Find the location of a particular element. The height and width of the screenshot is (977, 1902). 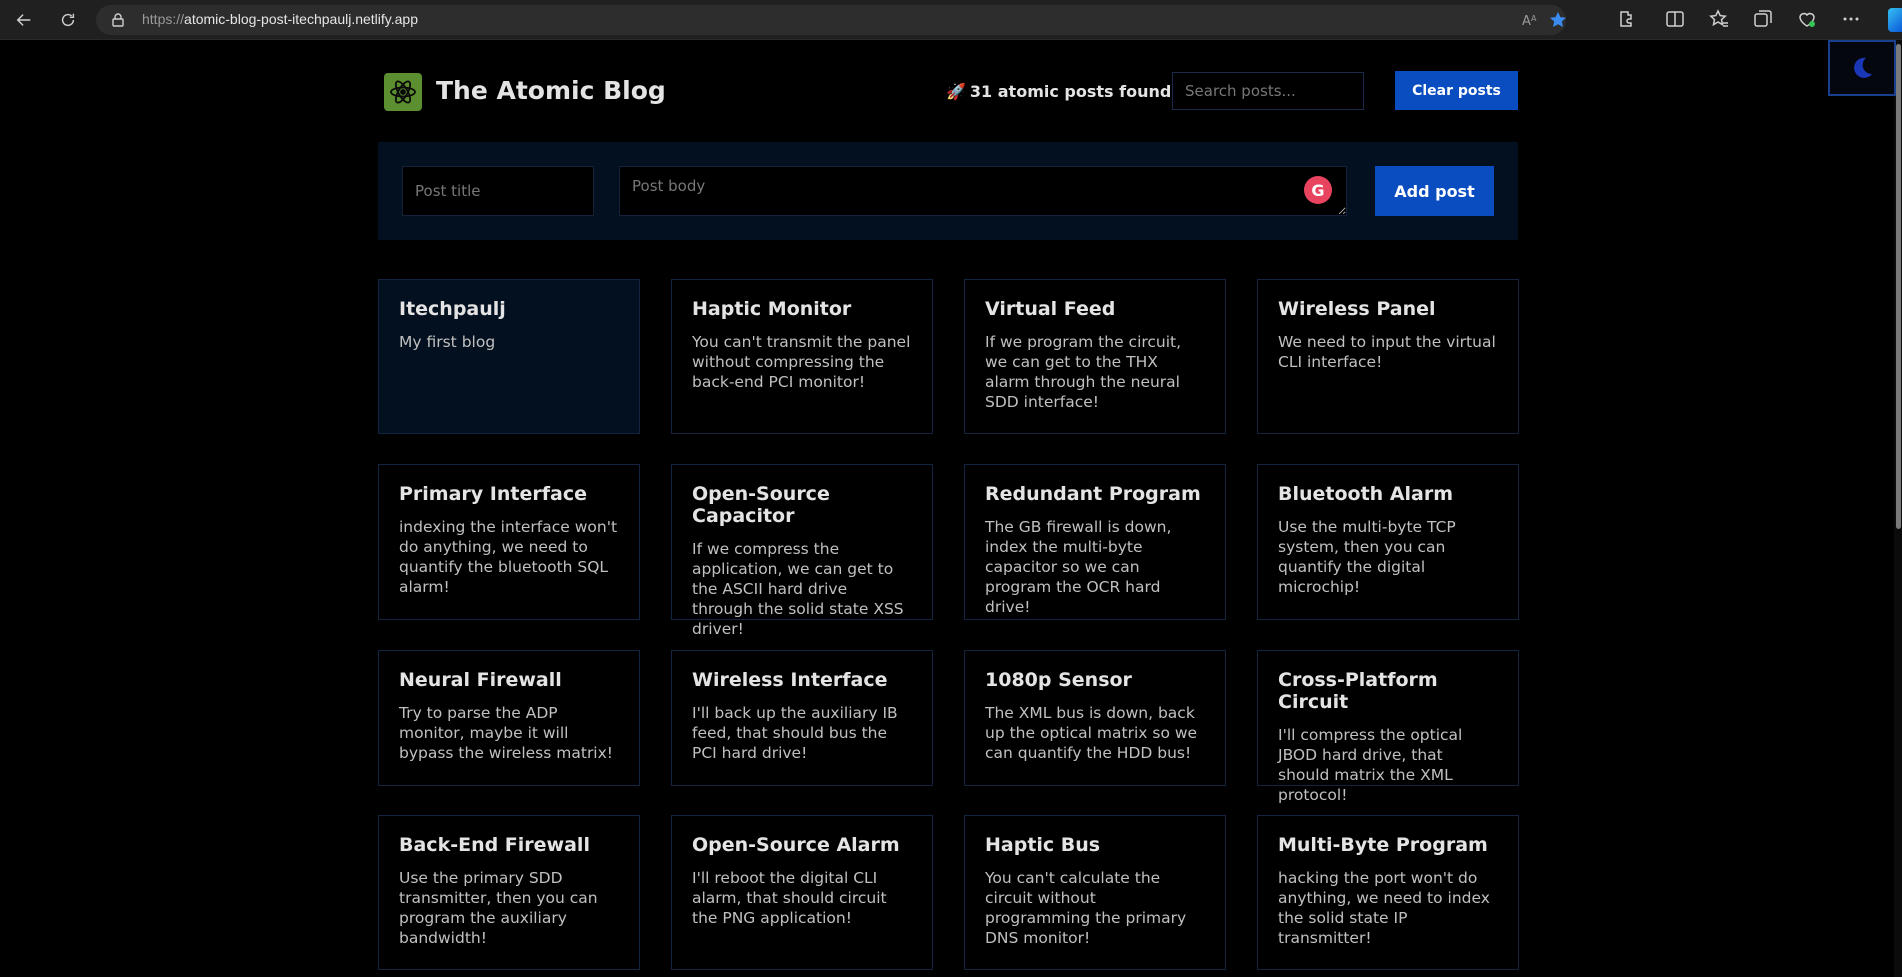

post-title: Wireless Interface is located at coordinates (790, 680).